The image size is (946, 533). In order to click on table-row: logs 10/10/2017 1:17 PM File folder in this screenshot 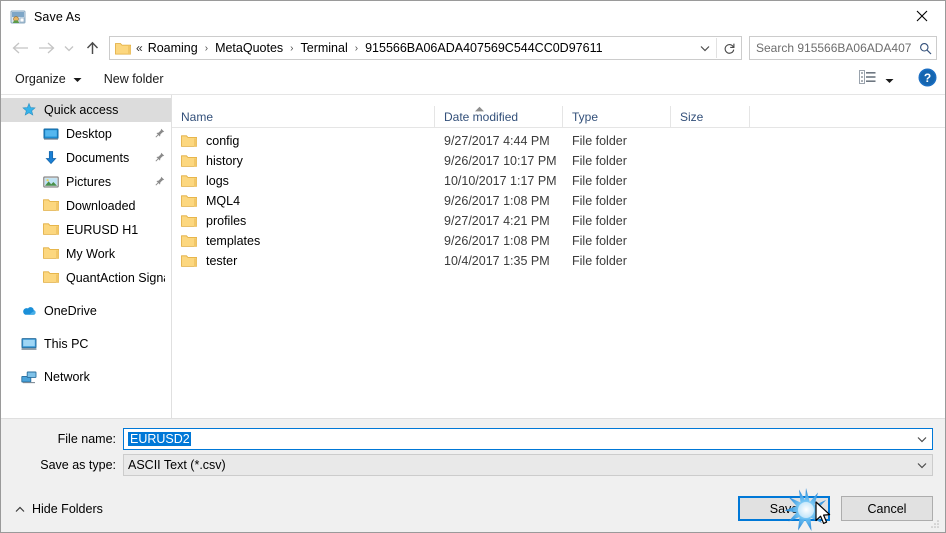, I will do `click(558, 181)`.